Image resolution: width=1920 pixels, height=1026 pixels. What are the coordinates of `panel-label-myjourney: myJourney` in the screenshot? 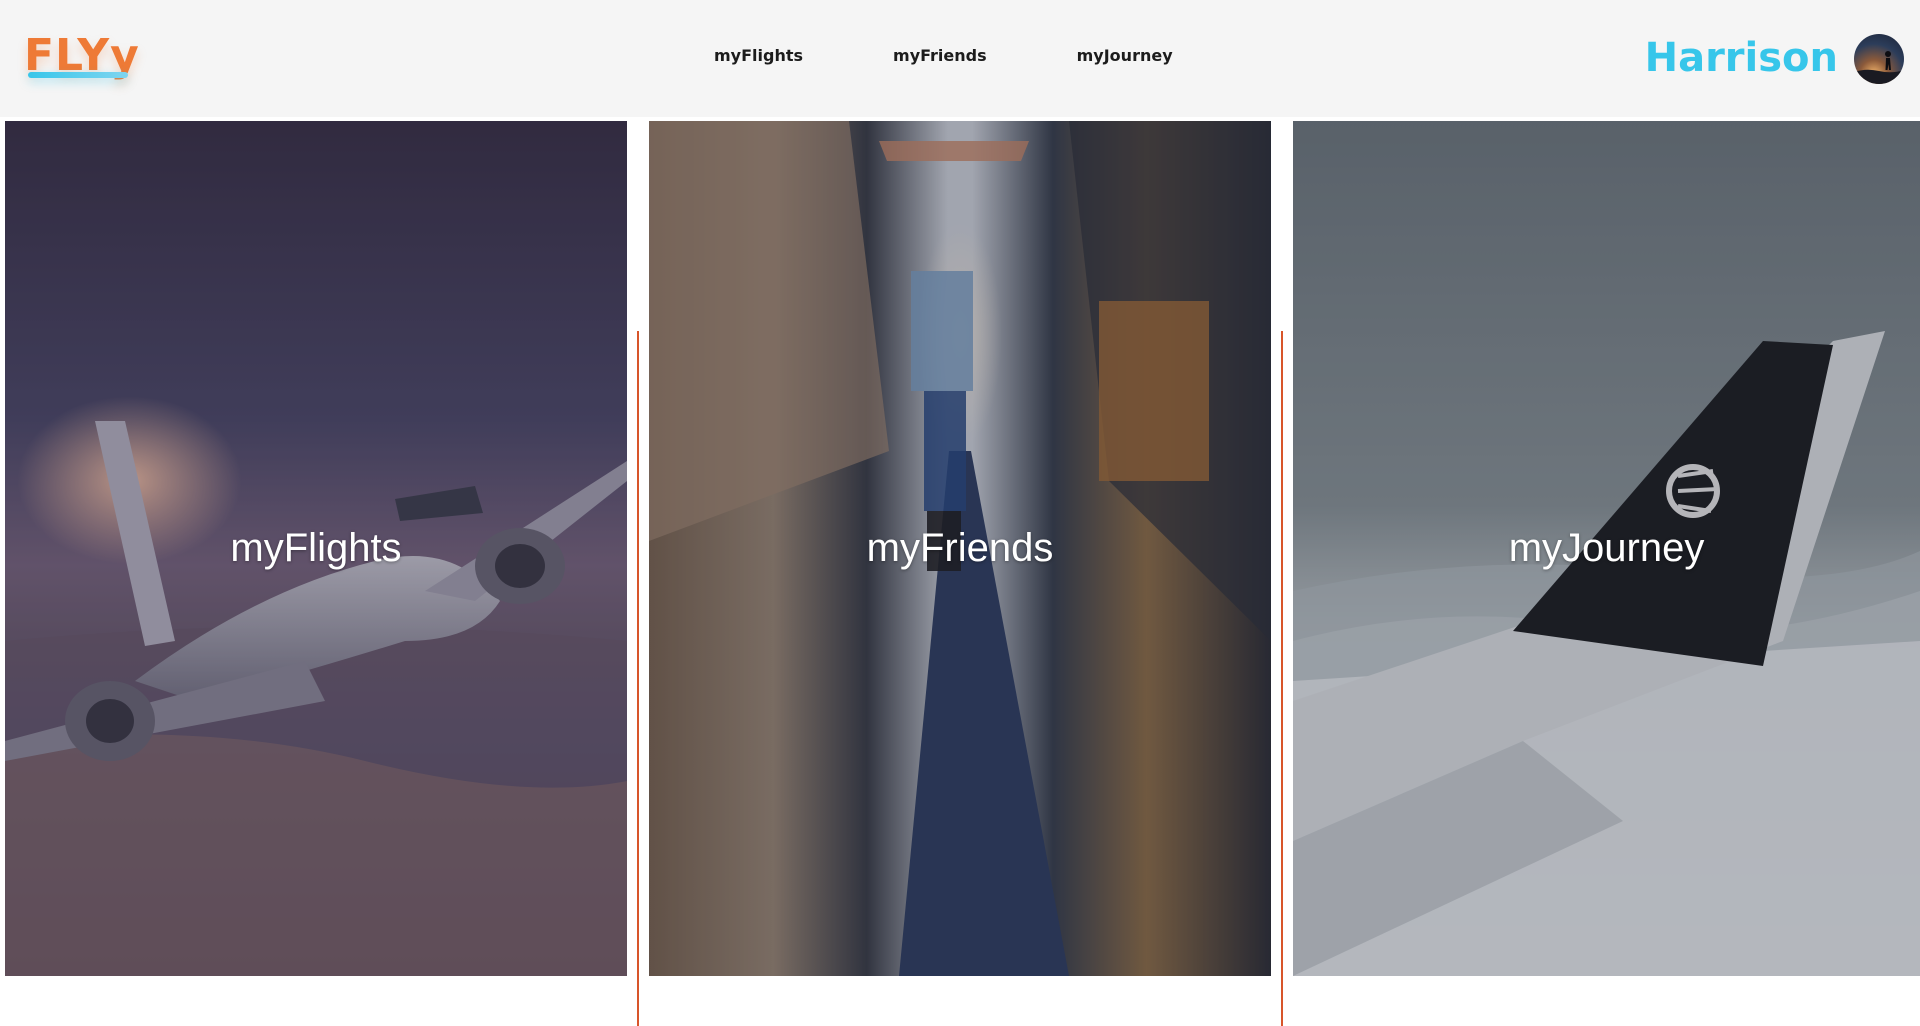 It's located at (1606, 548).